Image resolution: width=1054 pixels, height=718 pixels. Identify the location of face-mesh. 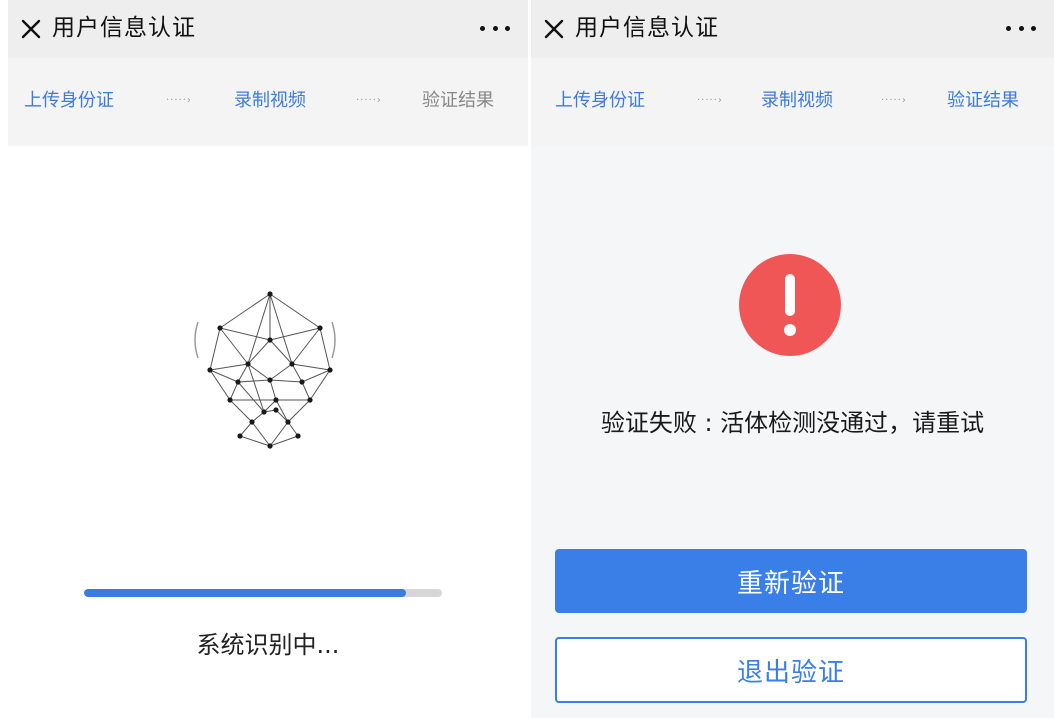
(265, 370).